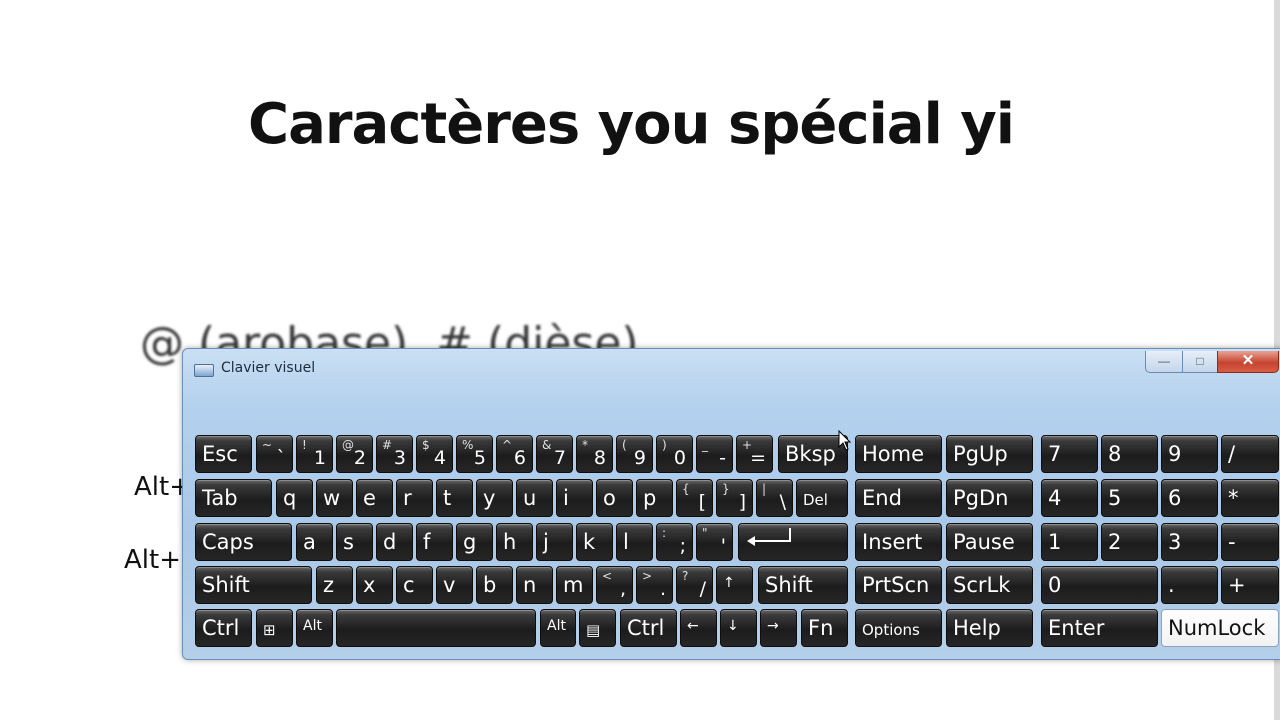  What do you see at coordinates (793, 542) in the screenshot?
I see `key-enter-main` at bounding box center [793, 542].